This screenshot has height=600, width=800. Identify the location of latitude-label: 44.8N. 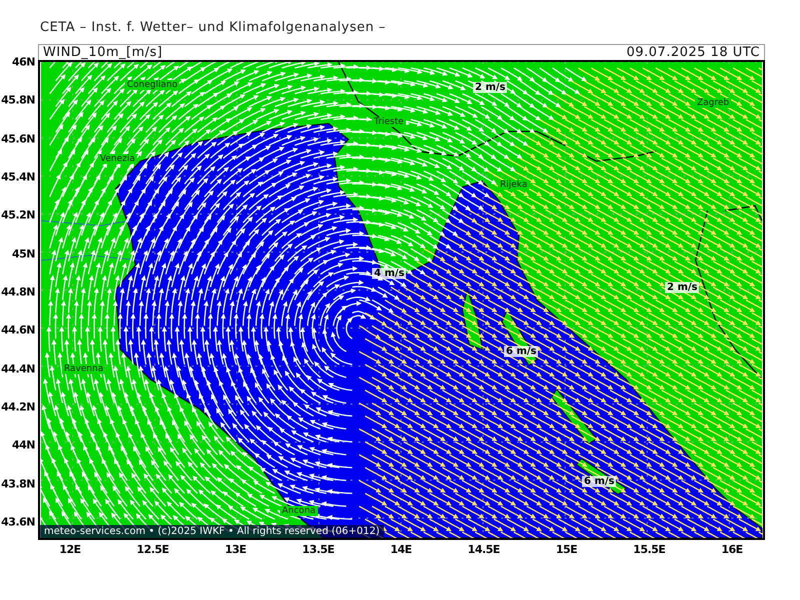
(18, 291).